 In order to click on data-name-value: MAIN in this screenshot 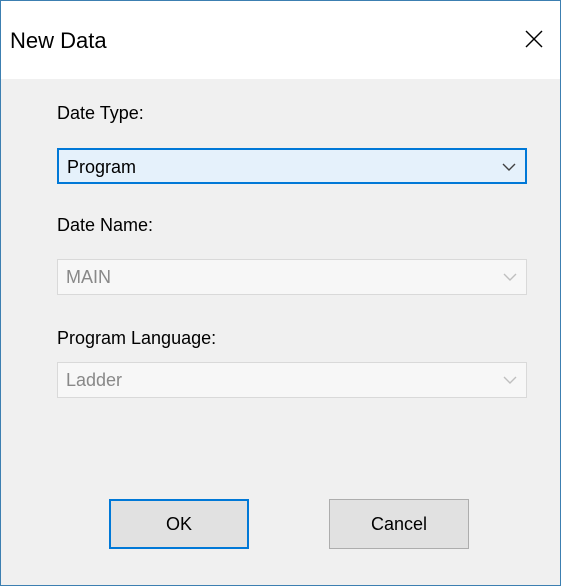, I will do `click(88, 277)`.